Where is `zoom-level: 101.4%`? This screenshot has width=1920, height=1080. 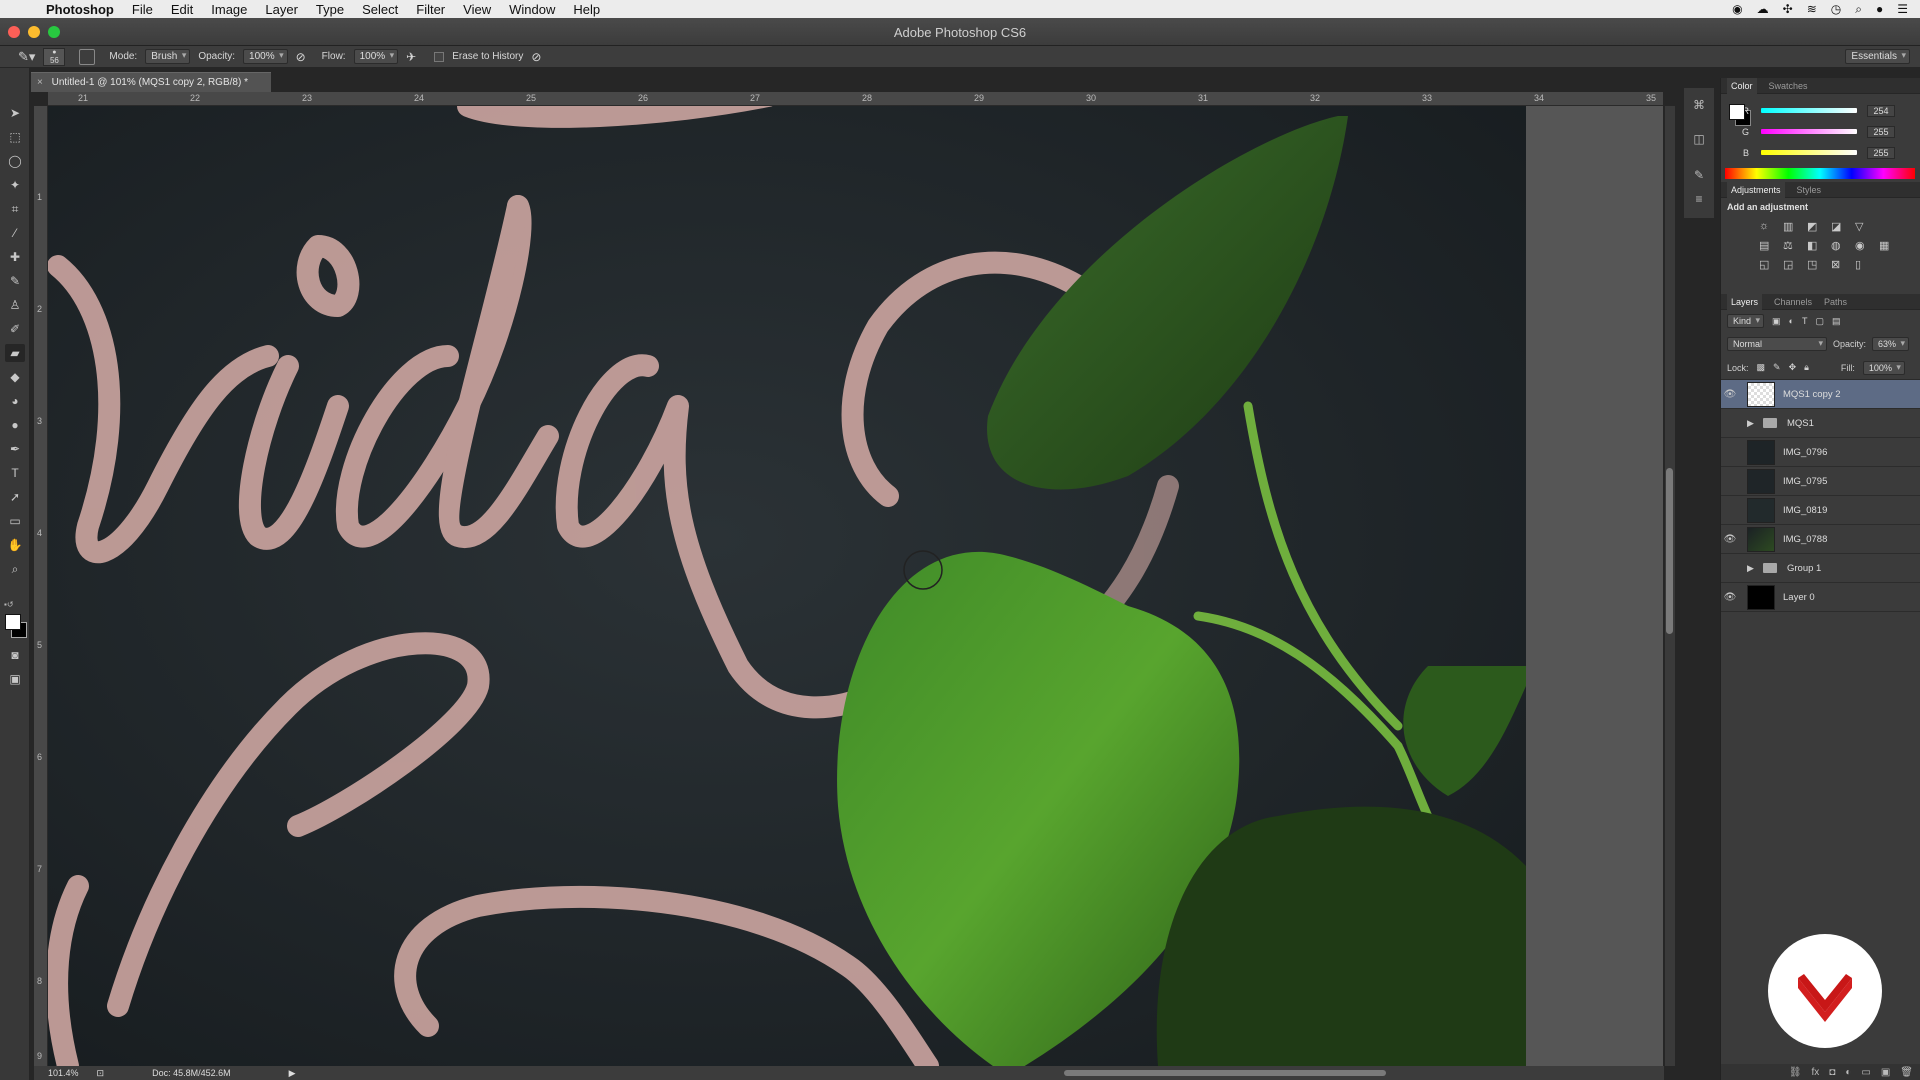
zoom-level: 101.4% is located at coordinates (63, 1073).